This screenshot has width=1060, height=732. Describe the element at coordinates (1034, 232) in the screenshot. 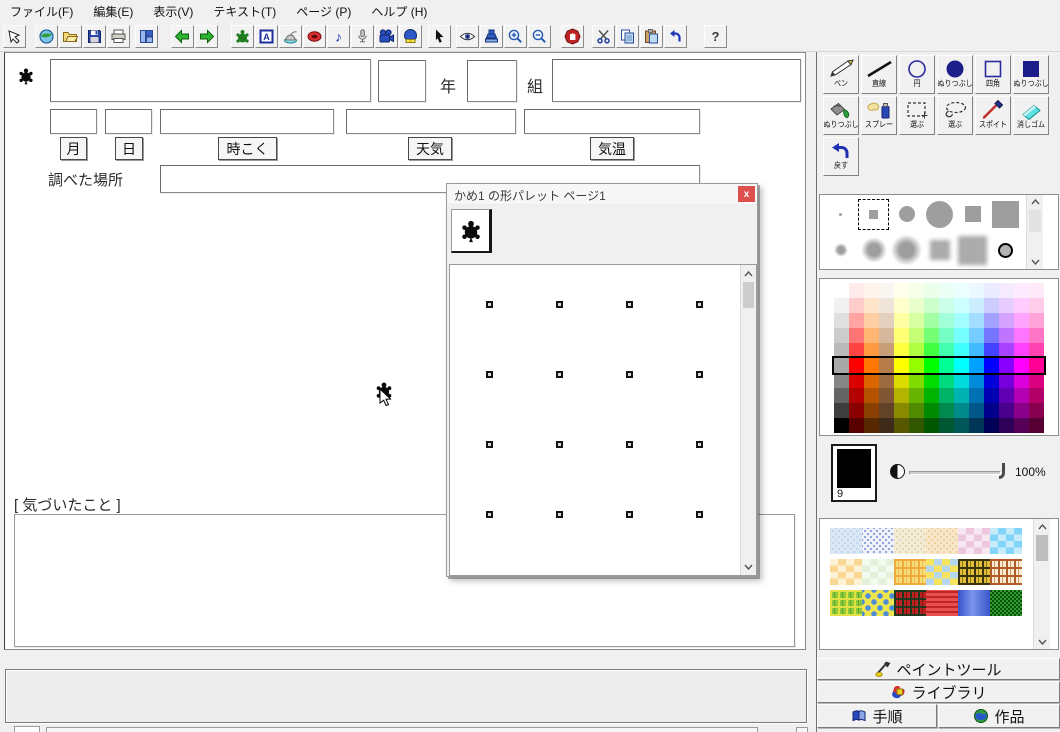

I see `brush-scrollbar` at that location.